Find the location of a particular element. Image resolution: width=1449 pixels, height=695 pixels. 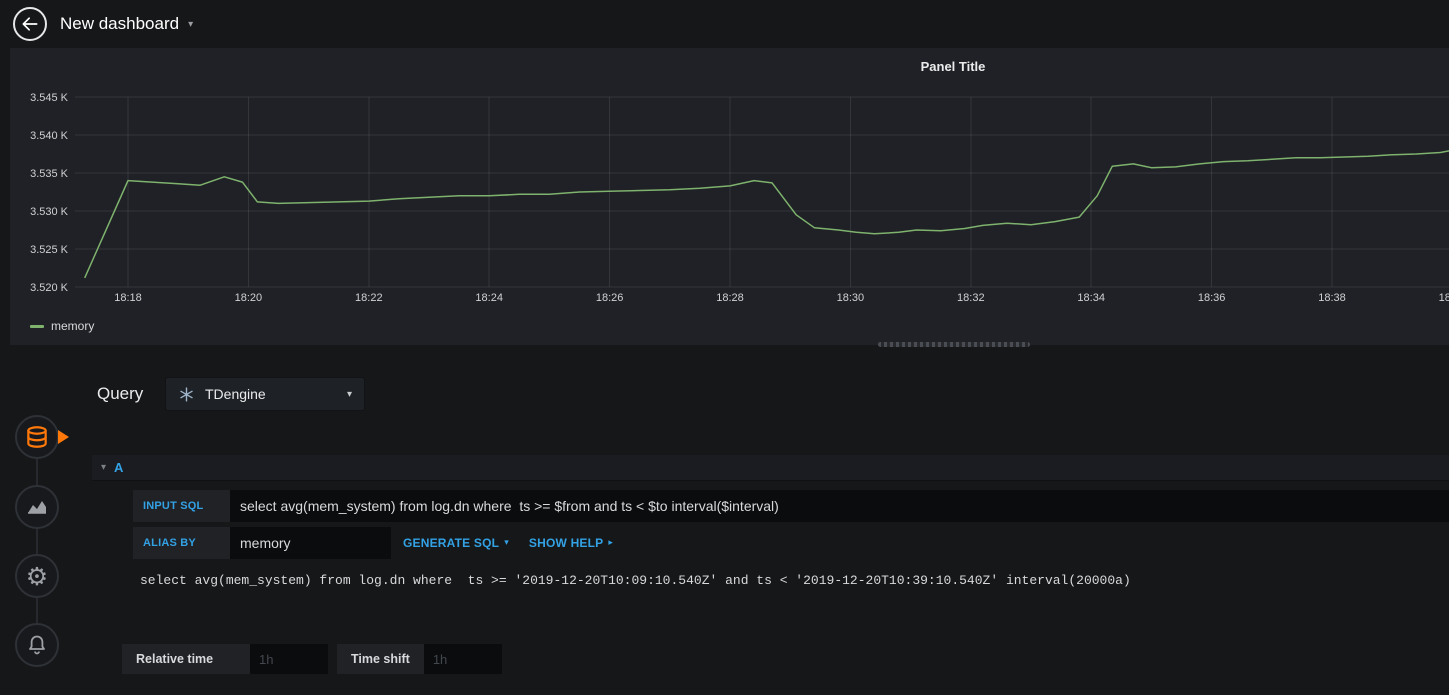

relative-time-input is located at coordinates (289, 659).